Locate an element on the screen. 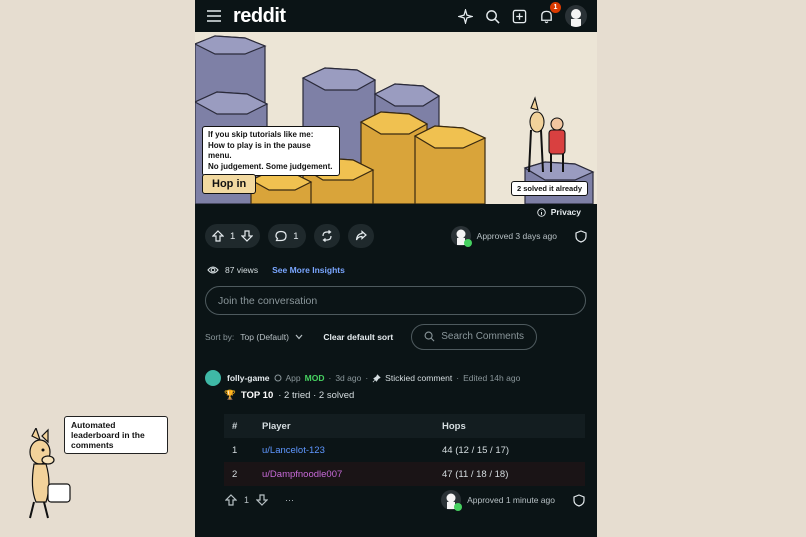 The width and height of the screenshot is (806, 537). see-more-insights-link: See More Insights is located at coordinates (308, 270).